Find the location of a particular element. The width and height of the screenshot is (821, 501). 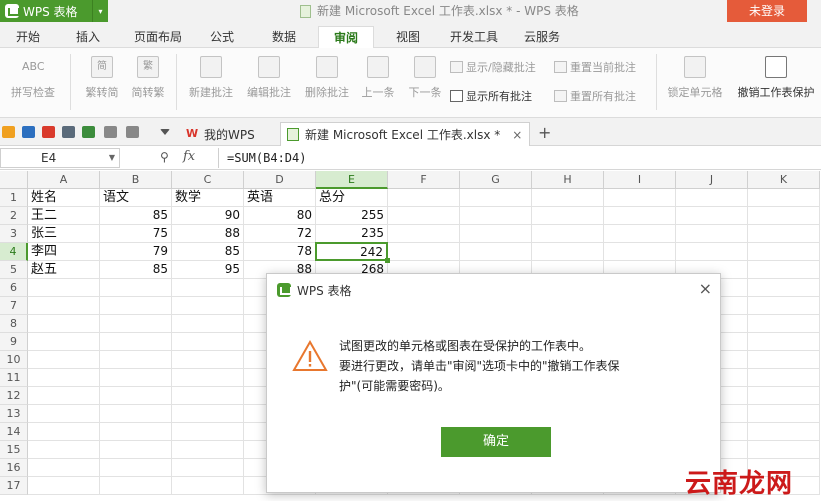

column-header-g: G is located at coordinates (496, 180).